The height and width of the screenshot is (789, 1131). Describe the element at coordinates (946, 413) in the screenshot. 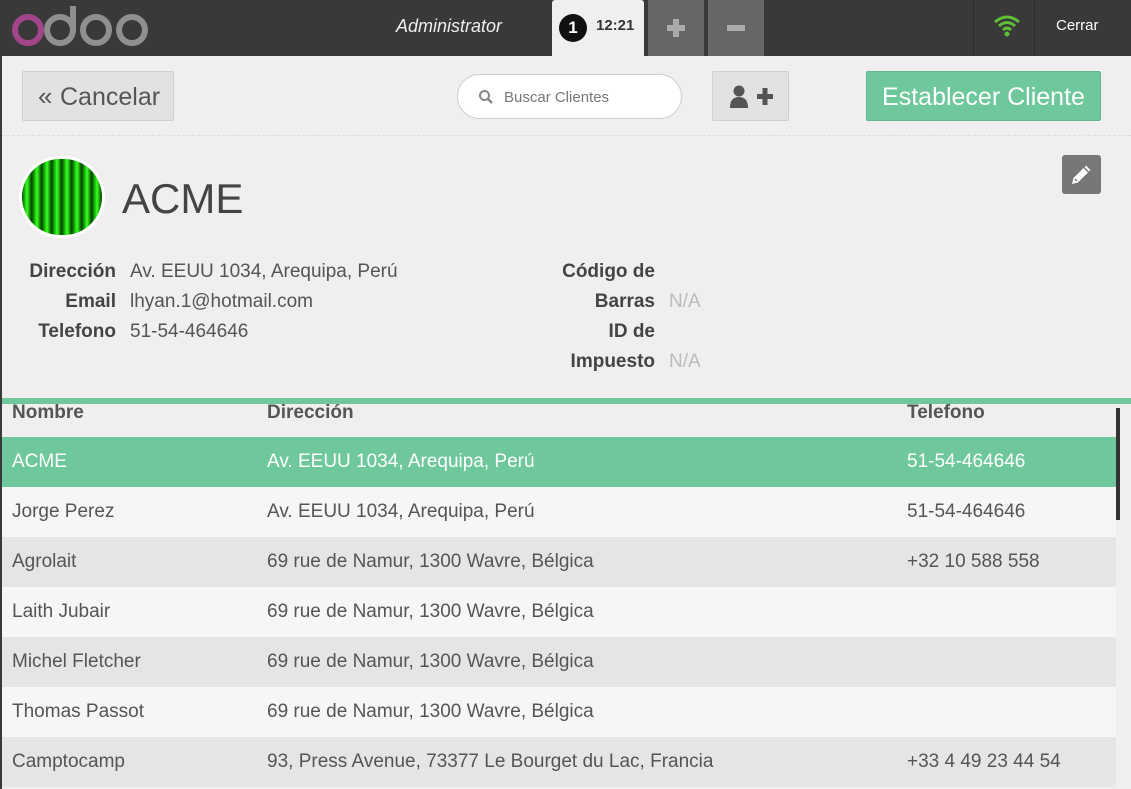

I see `column-header-phone: Telefono` at that location.